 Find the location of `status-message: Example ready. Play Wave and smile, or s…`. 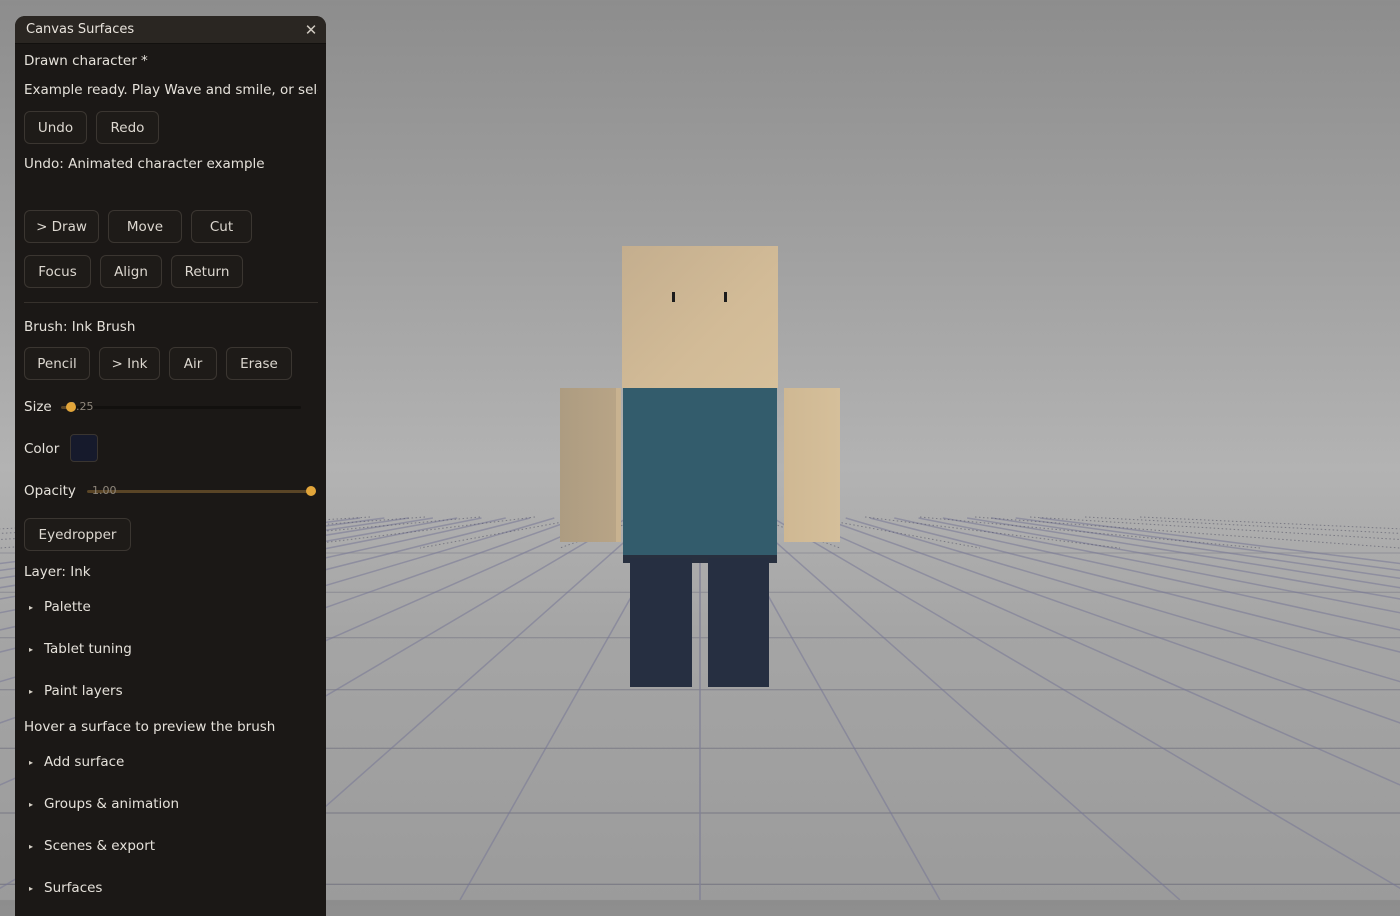

status-message: Example ready. Play Wave and smile, or s… is located at coordinates (171, 90).